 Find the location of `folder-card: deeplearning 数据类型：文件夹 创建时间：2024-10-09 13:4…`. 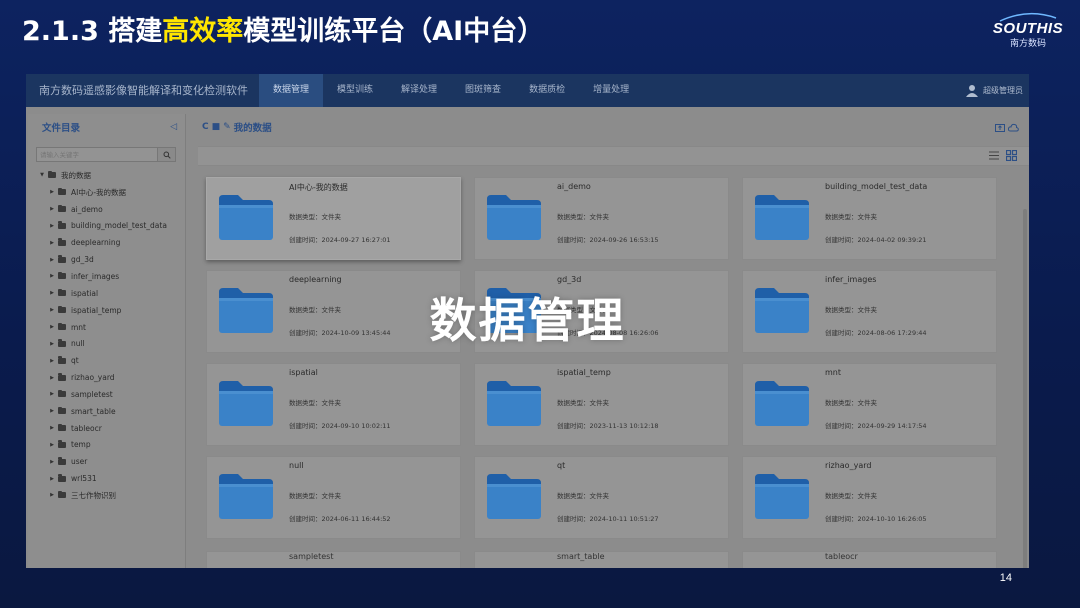

folder-card: deeplearning 数据类型：文件夹 创建时间：2024-10-09 13:4… is located at coordinates (333, 311).